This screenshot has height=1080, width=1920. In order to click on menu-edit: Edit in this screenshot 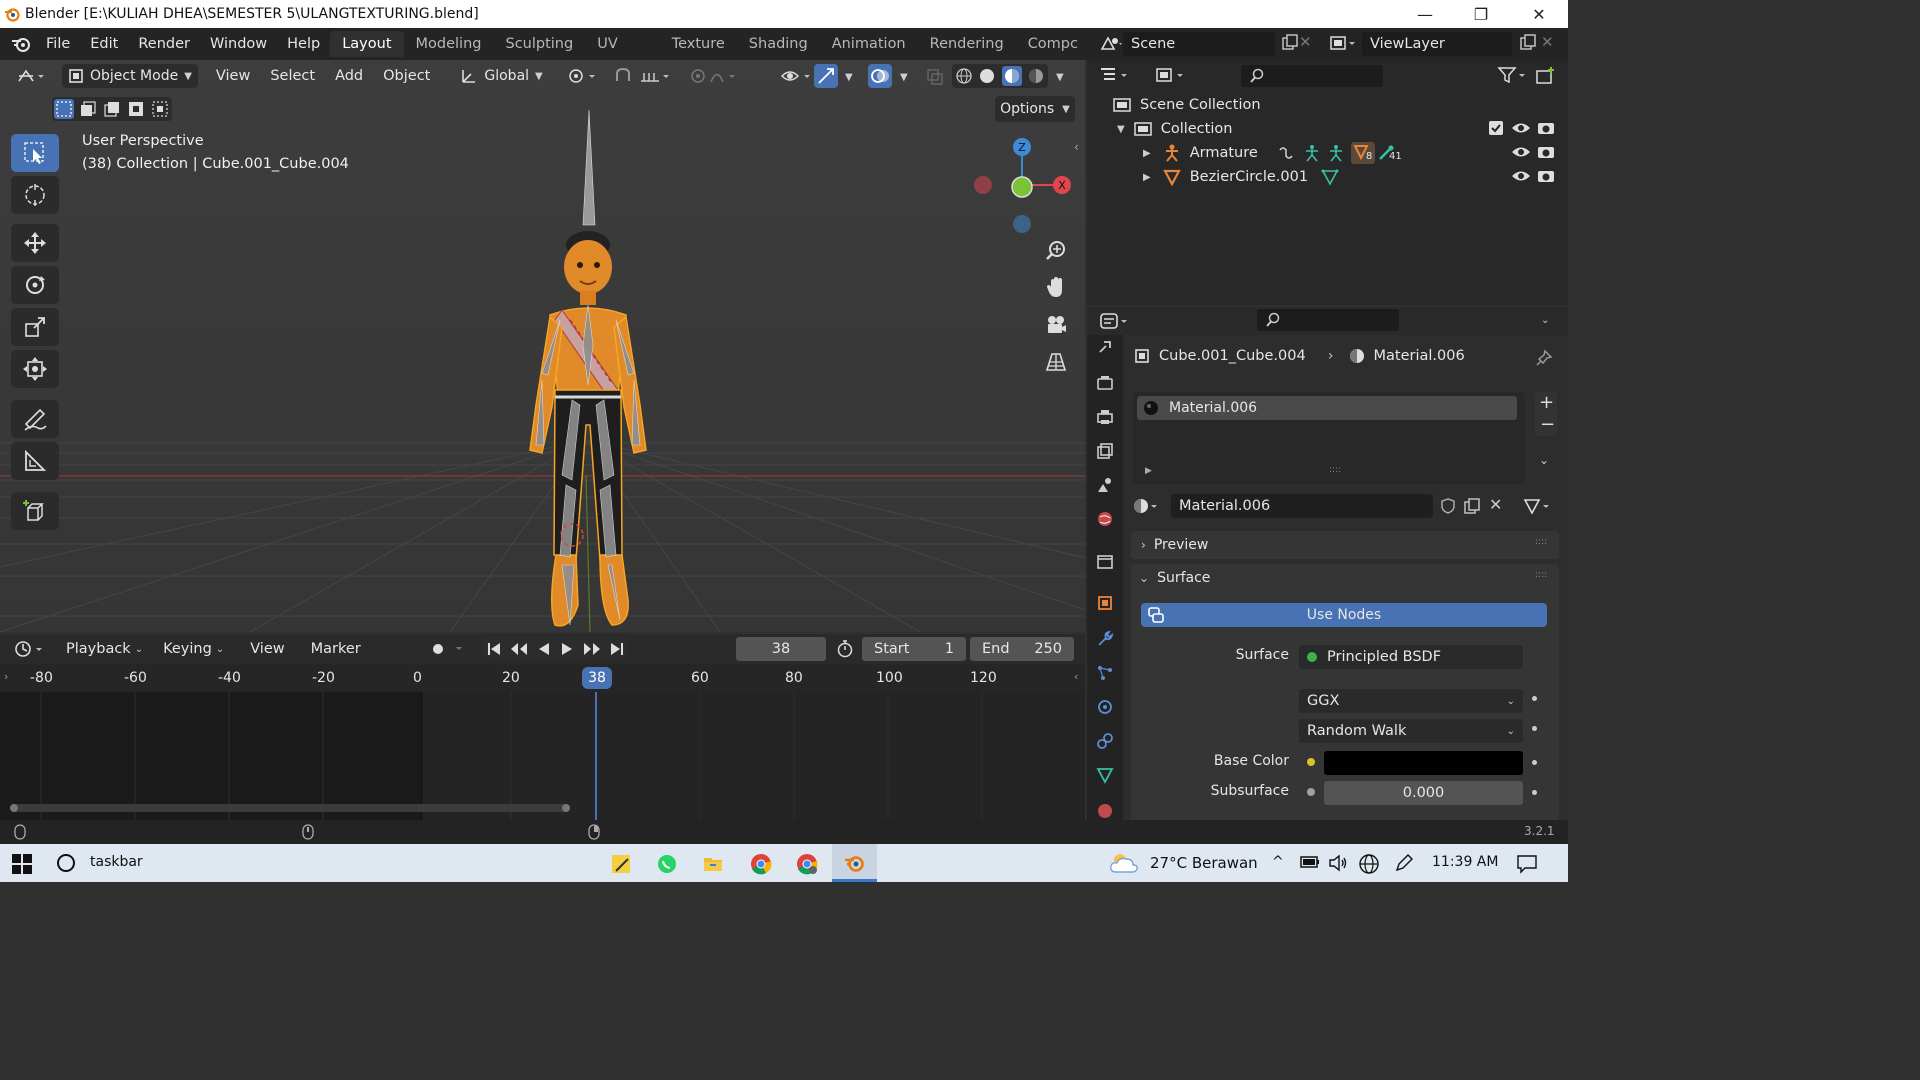, I will do `click(104, 44)`.